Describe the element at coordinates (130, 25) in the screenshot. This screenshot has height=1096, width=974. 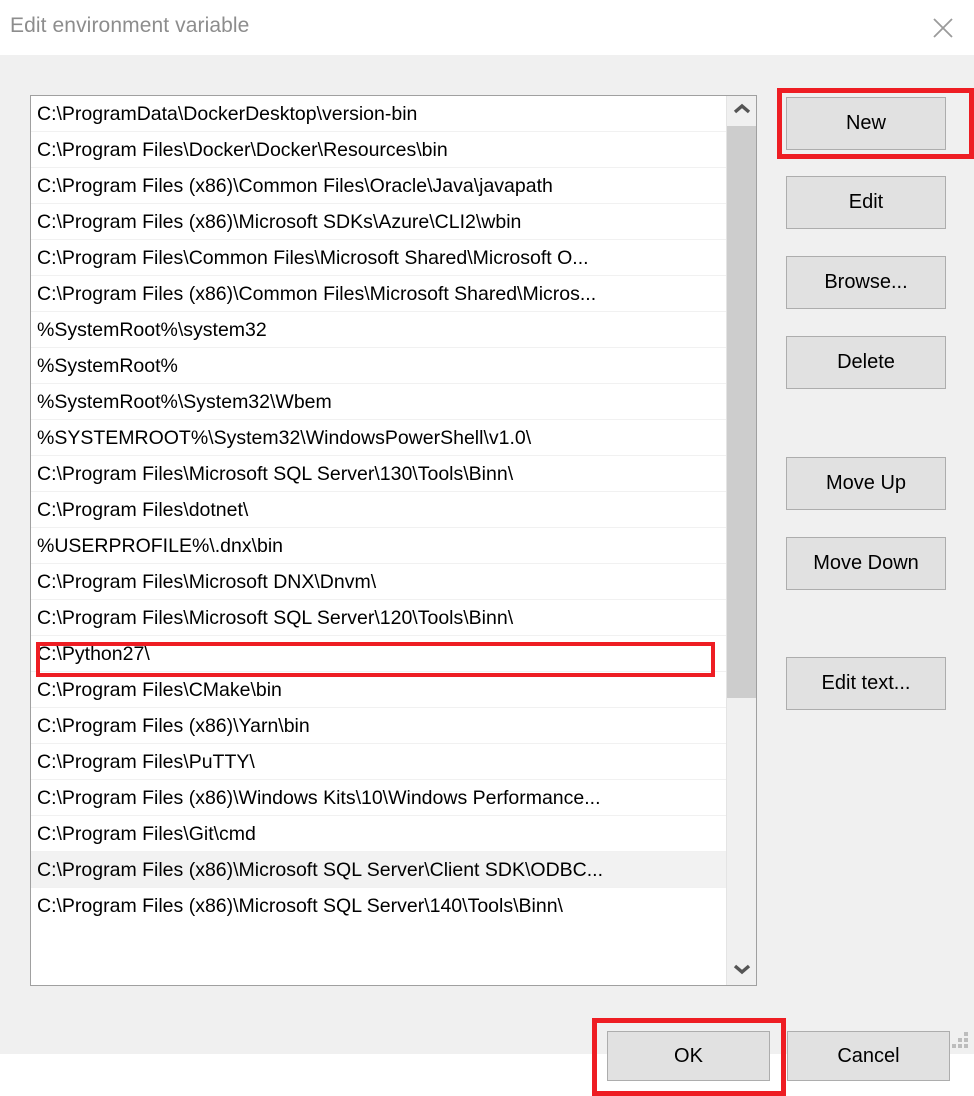
I see `page-title: Edit environment variable` at that location.